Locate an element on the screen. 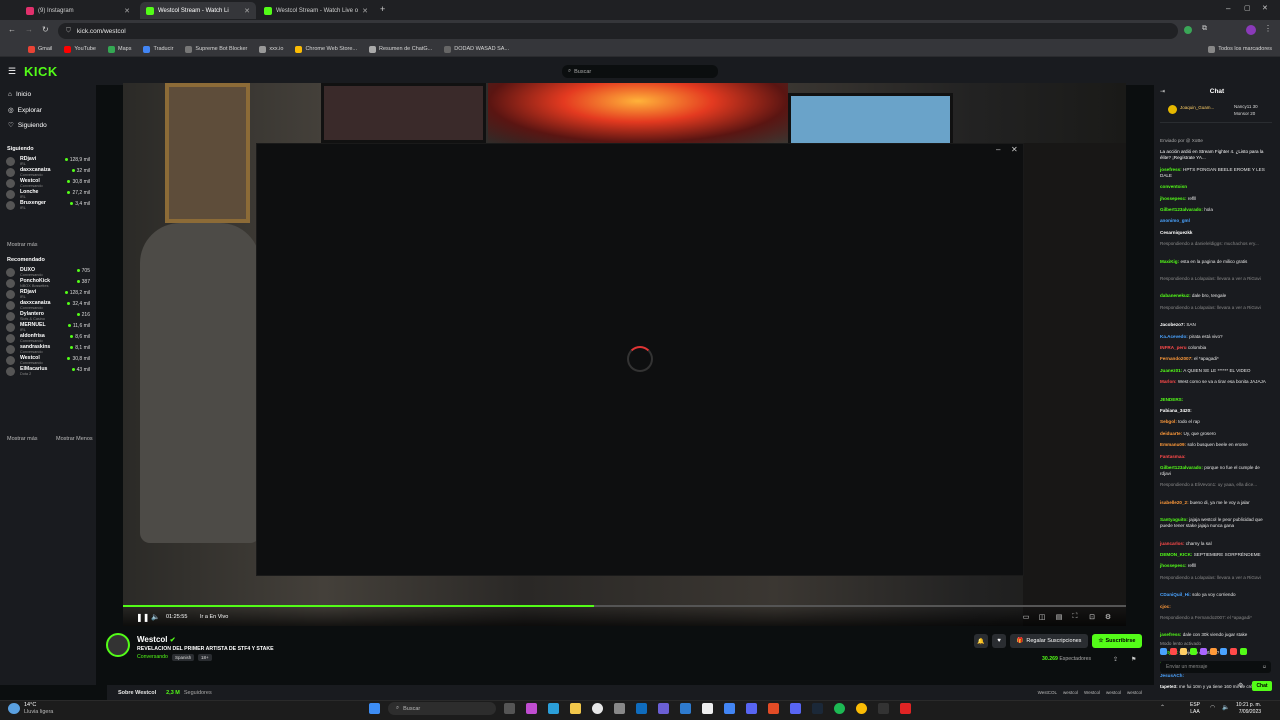  chat-username: Juanez01: is located at coordinates (1171, 370).